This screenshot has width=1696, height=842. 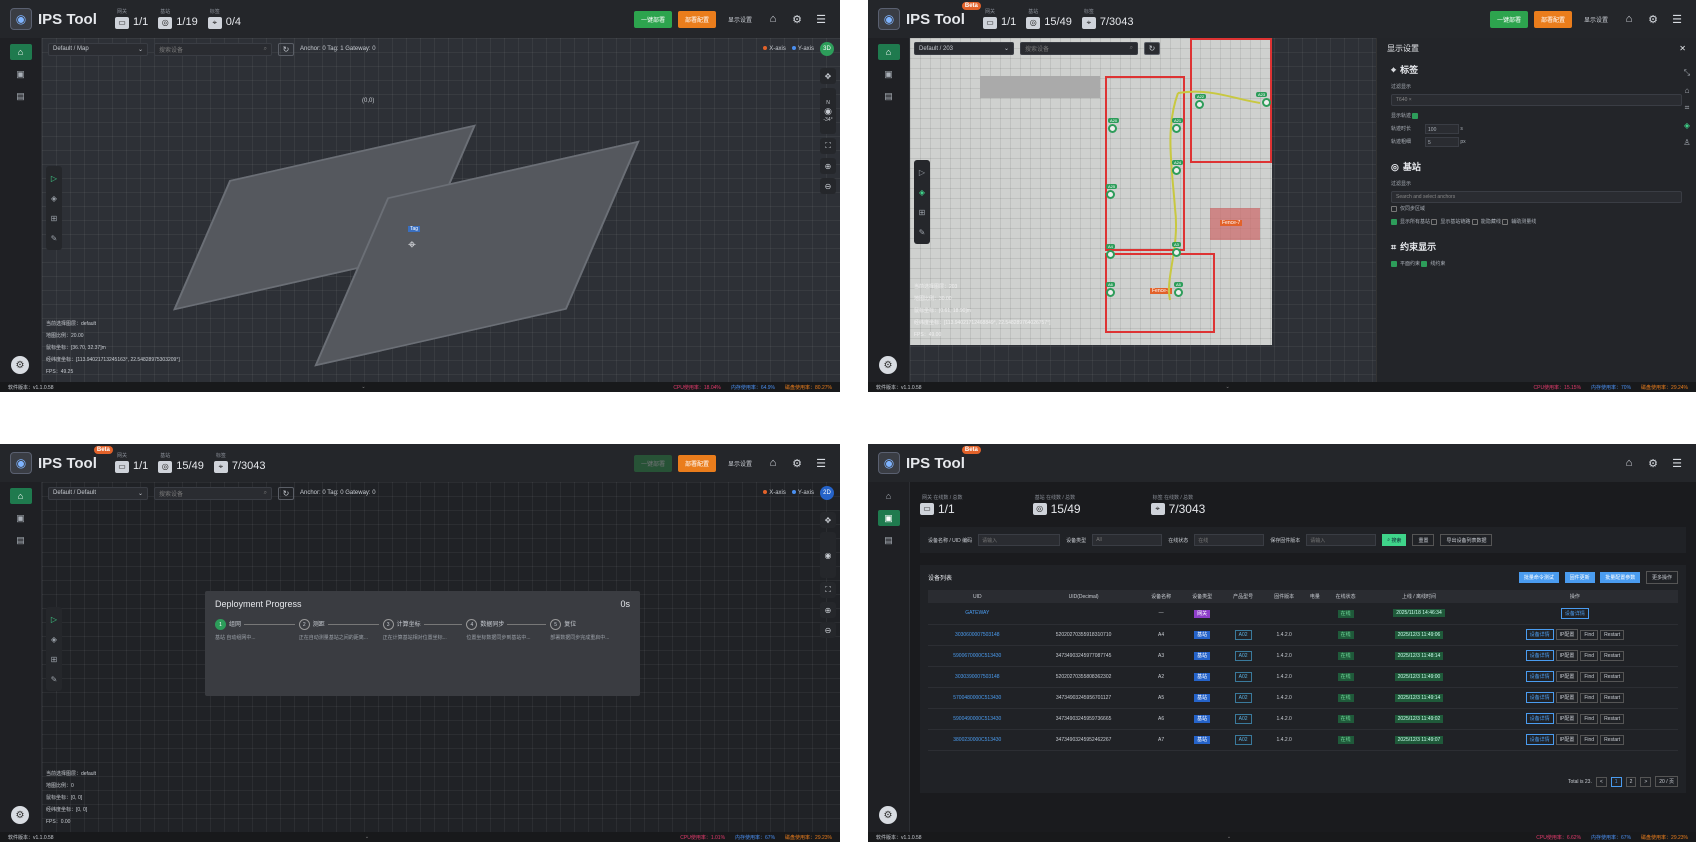 What do you see at coordinates (1229, 540) in the screenshot?
I see `online-status-select: 在线` at bounding box center [1229, 540].